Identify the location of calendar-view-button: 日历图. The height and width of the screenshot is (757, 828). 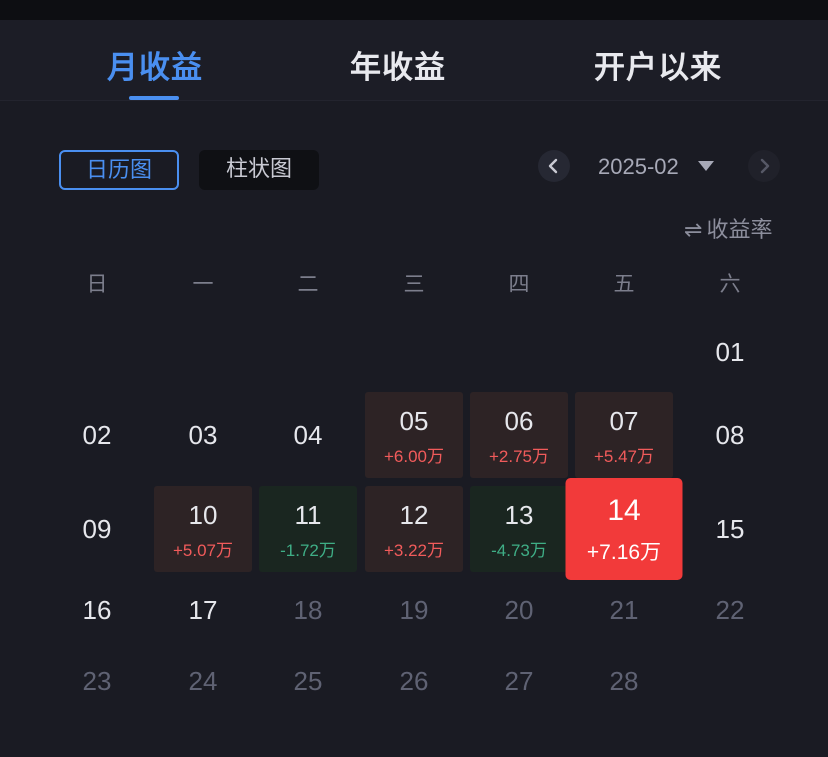
(119, 170).